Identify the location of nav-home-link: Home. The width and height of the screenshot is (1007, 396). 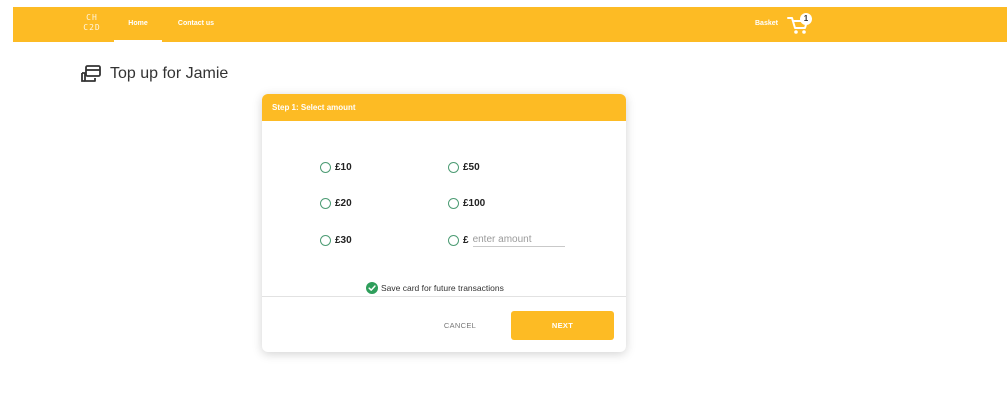
(138, 24).